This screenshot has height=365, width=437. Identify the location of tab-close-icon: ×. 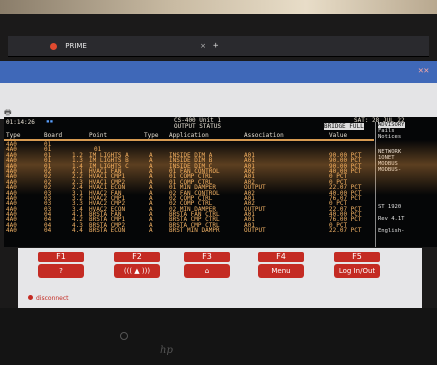
(203, 46).